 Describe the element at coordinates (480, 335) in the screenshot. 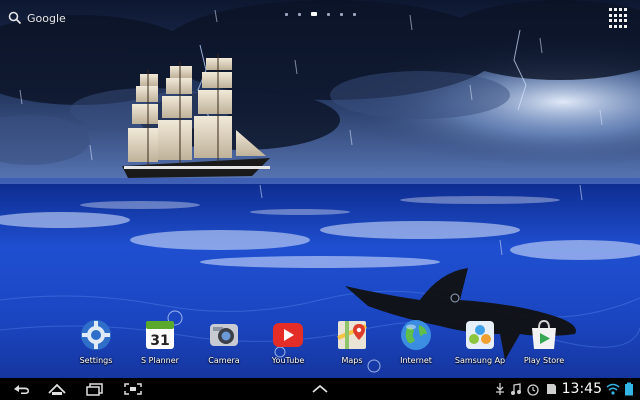

I see `samsung-apps-icon` at that location.